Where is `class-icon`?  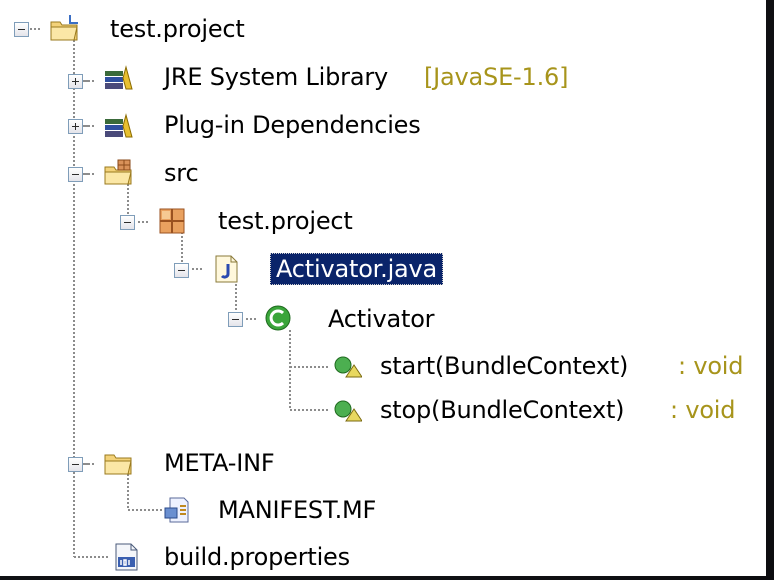 class-icon is located at coordinates (278, 319).